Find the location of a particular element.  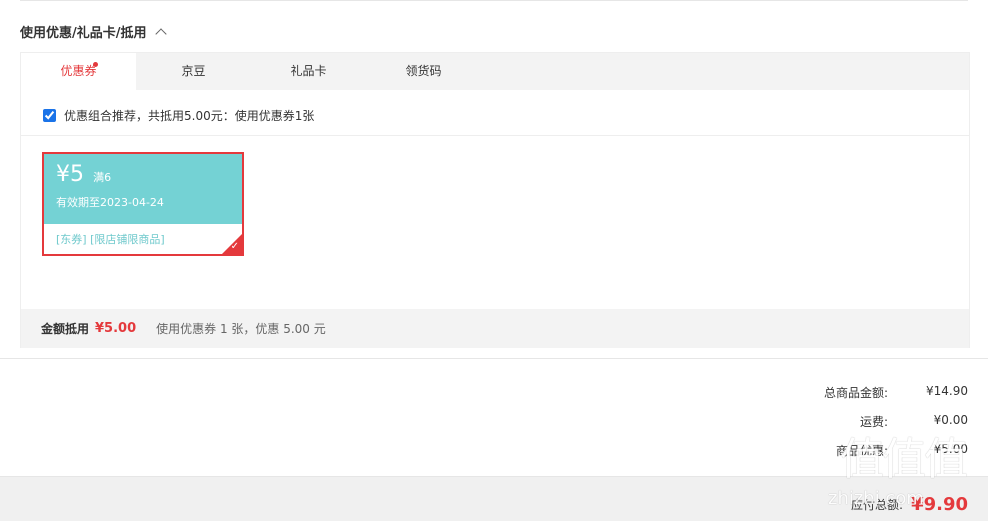

goods-discount-value: -¥5.00 is located at coordinates (948, 449).